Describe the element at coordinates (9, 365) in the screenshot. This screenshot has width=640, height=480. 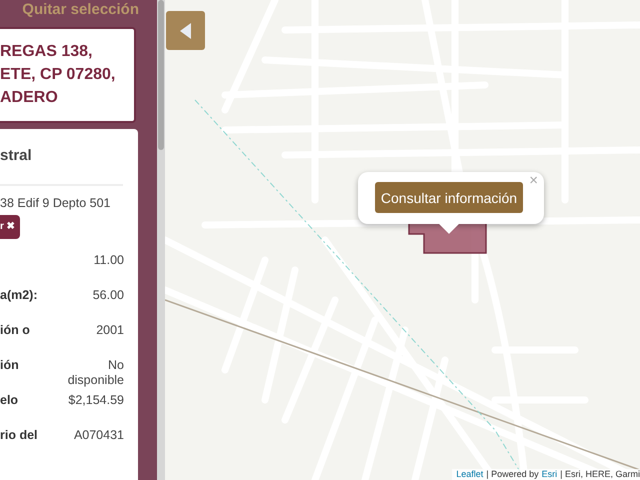
I see `field-label: ión` at that location.